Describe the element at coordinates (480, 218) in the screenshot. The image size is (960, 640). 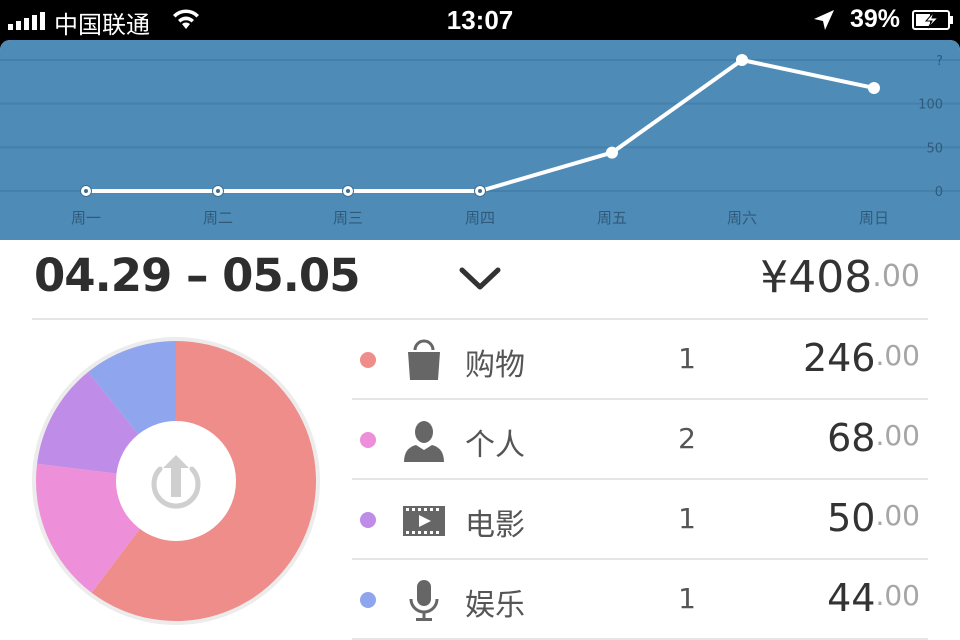
I see `x-tick-label: 周四` at that location.